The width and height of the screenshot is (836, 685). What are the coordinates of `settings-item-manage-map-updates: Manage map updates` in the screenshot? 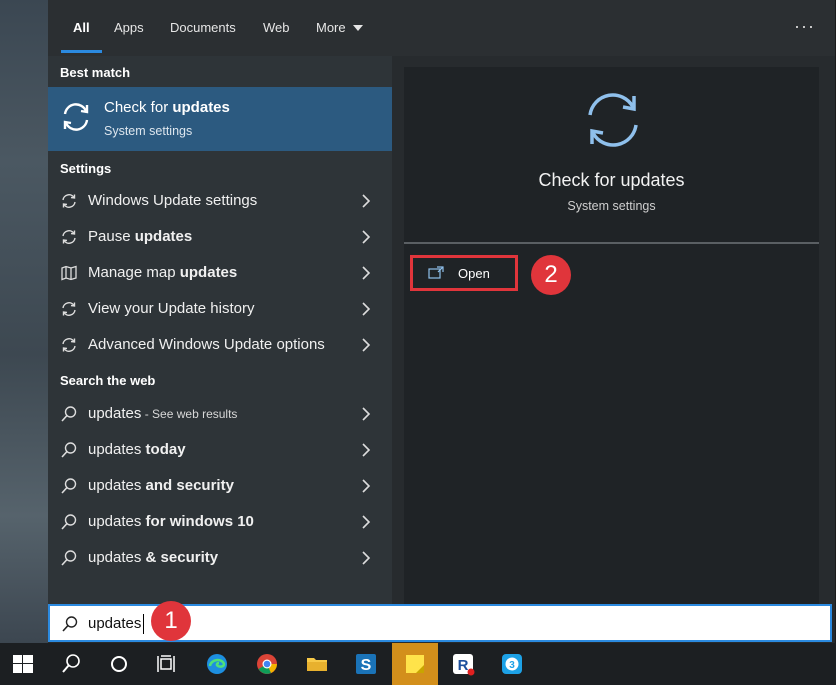 It's located at (220, 273).